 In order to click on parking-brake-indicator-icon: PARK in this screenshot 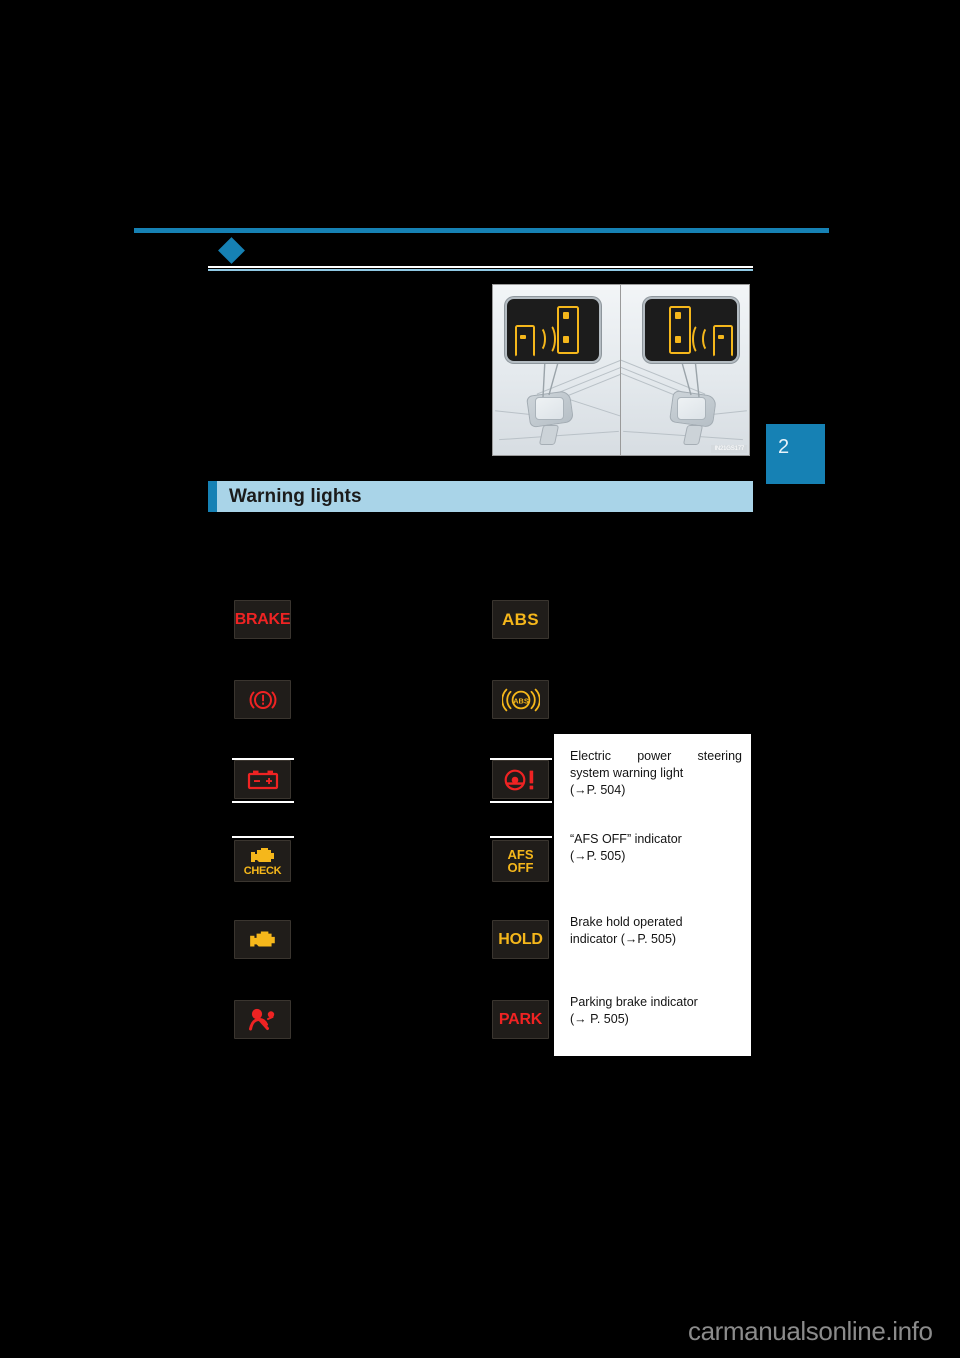, I will do `click(520, 1019)`.